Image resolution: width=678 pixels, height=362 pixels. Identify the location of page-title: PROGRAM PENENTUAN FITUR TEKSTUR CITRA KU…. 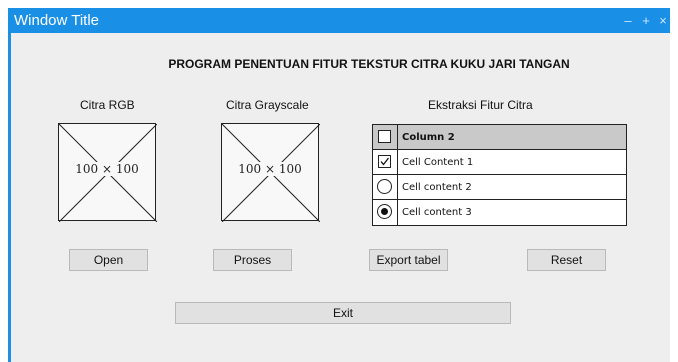
(369, 64).